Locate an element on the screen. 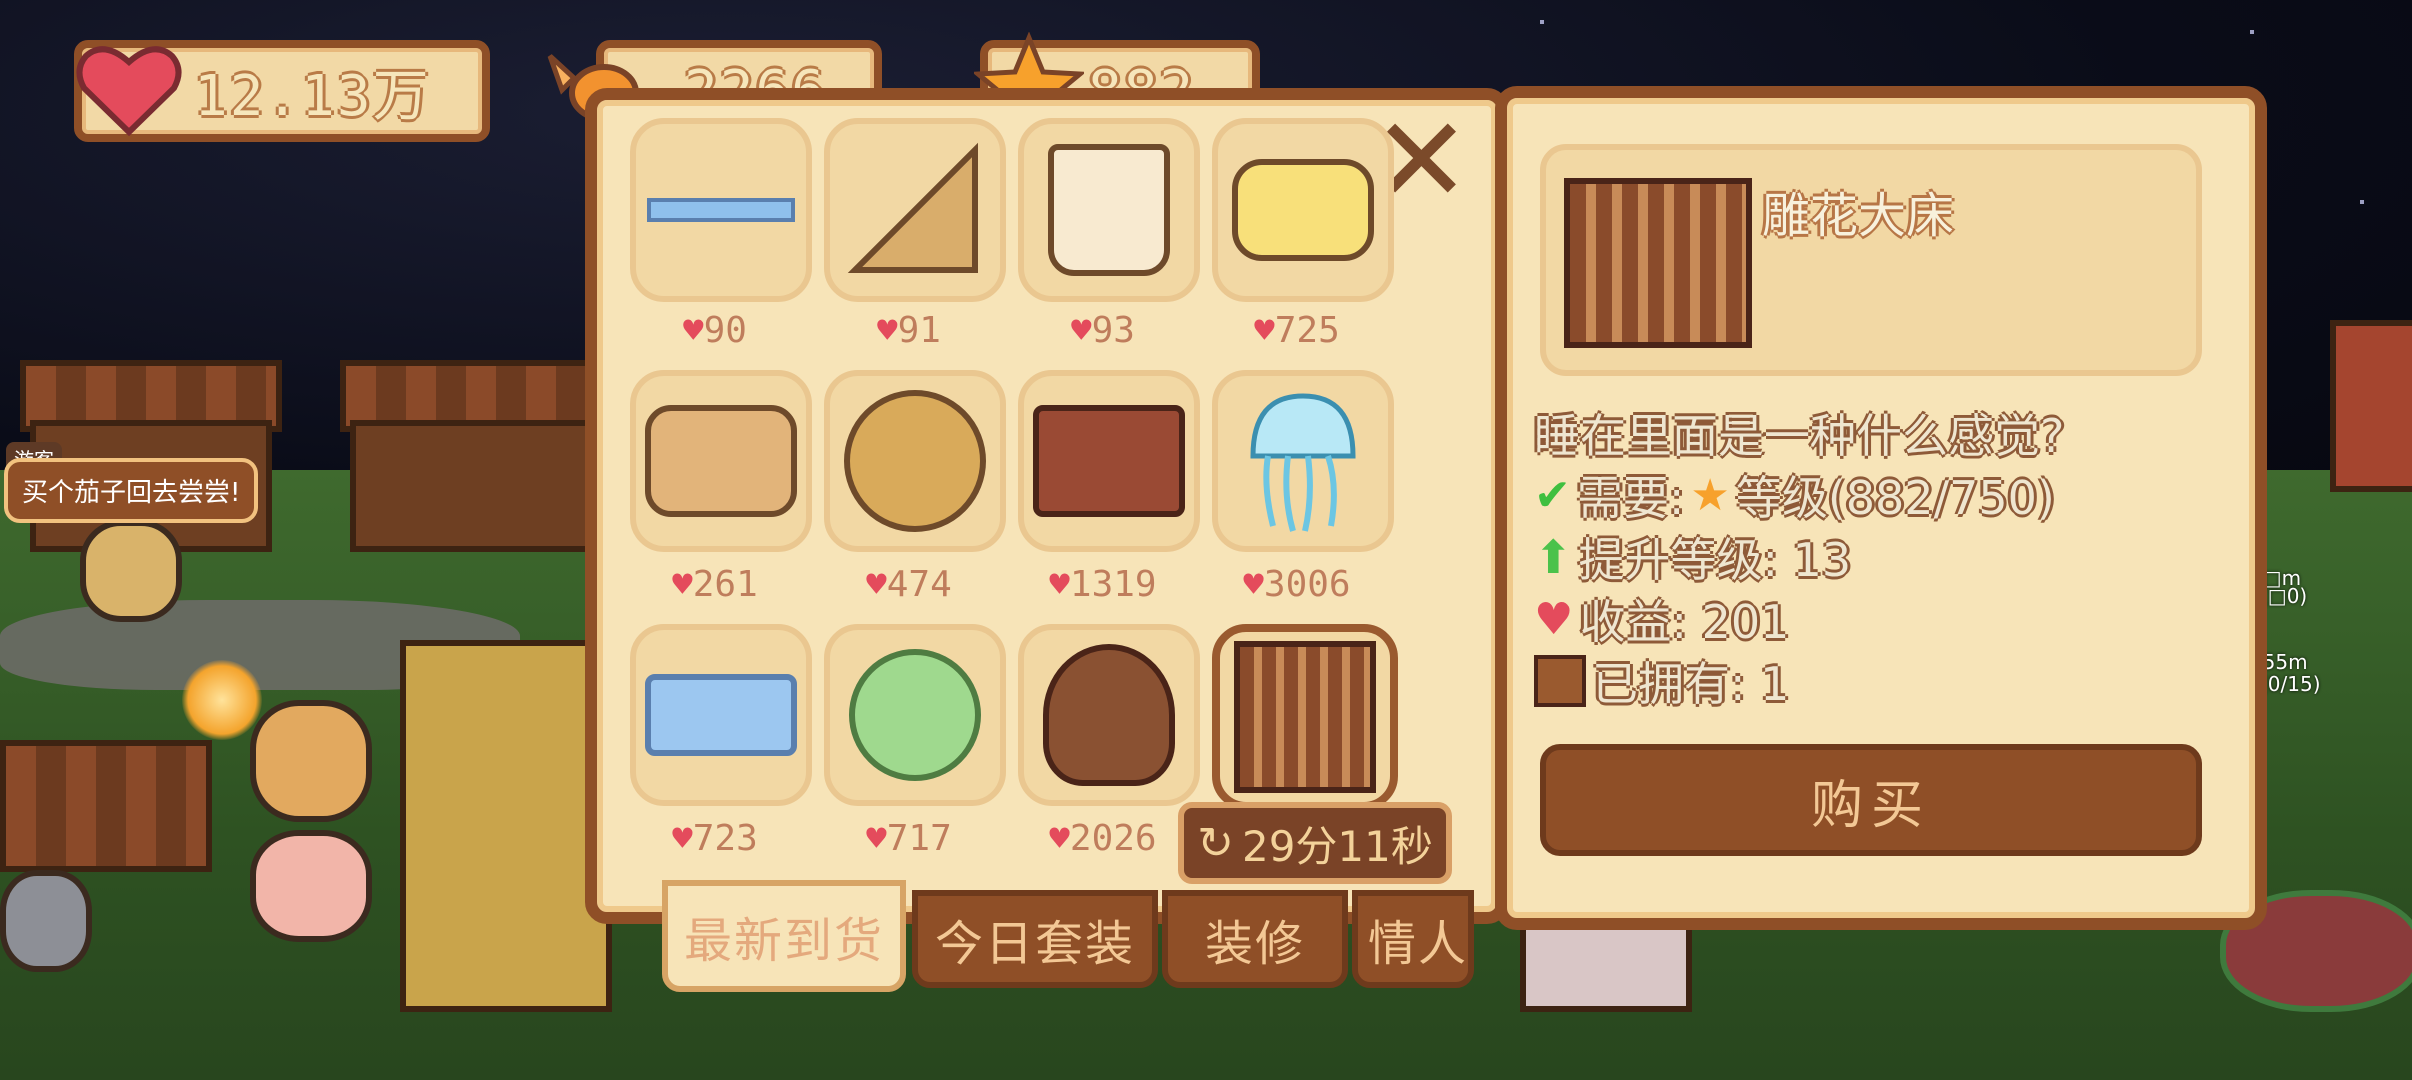 This screenshot has height=1080, width=2412. item-name: 雕花大床 is located at coordinates (1858, 216).